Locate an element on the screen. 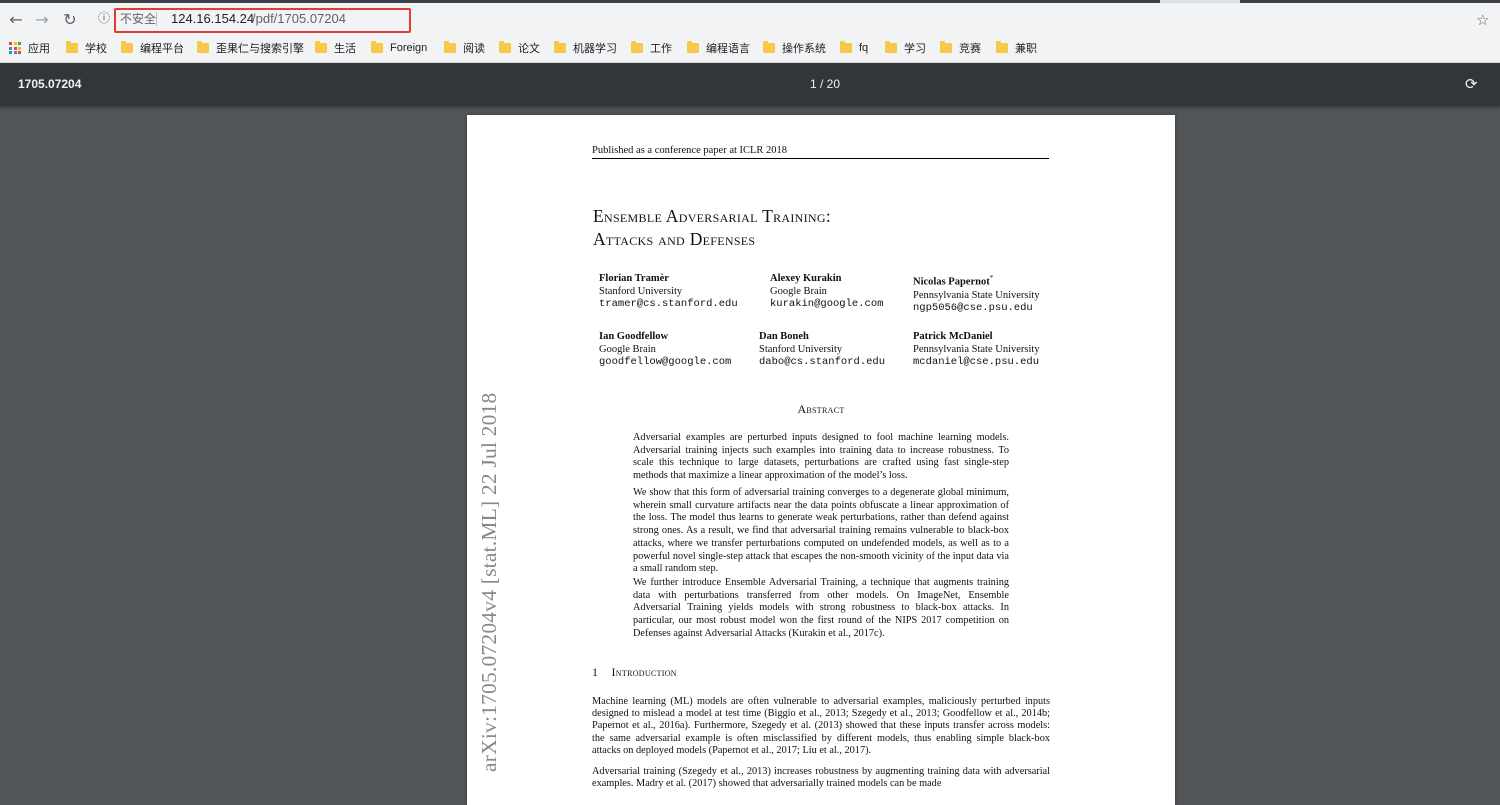 The height and width of the screenshot is (805, 1500). bookmark-folder: 工作 is located at coordinates (651, 48).